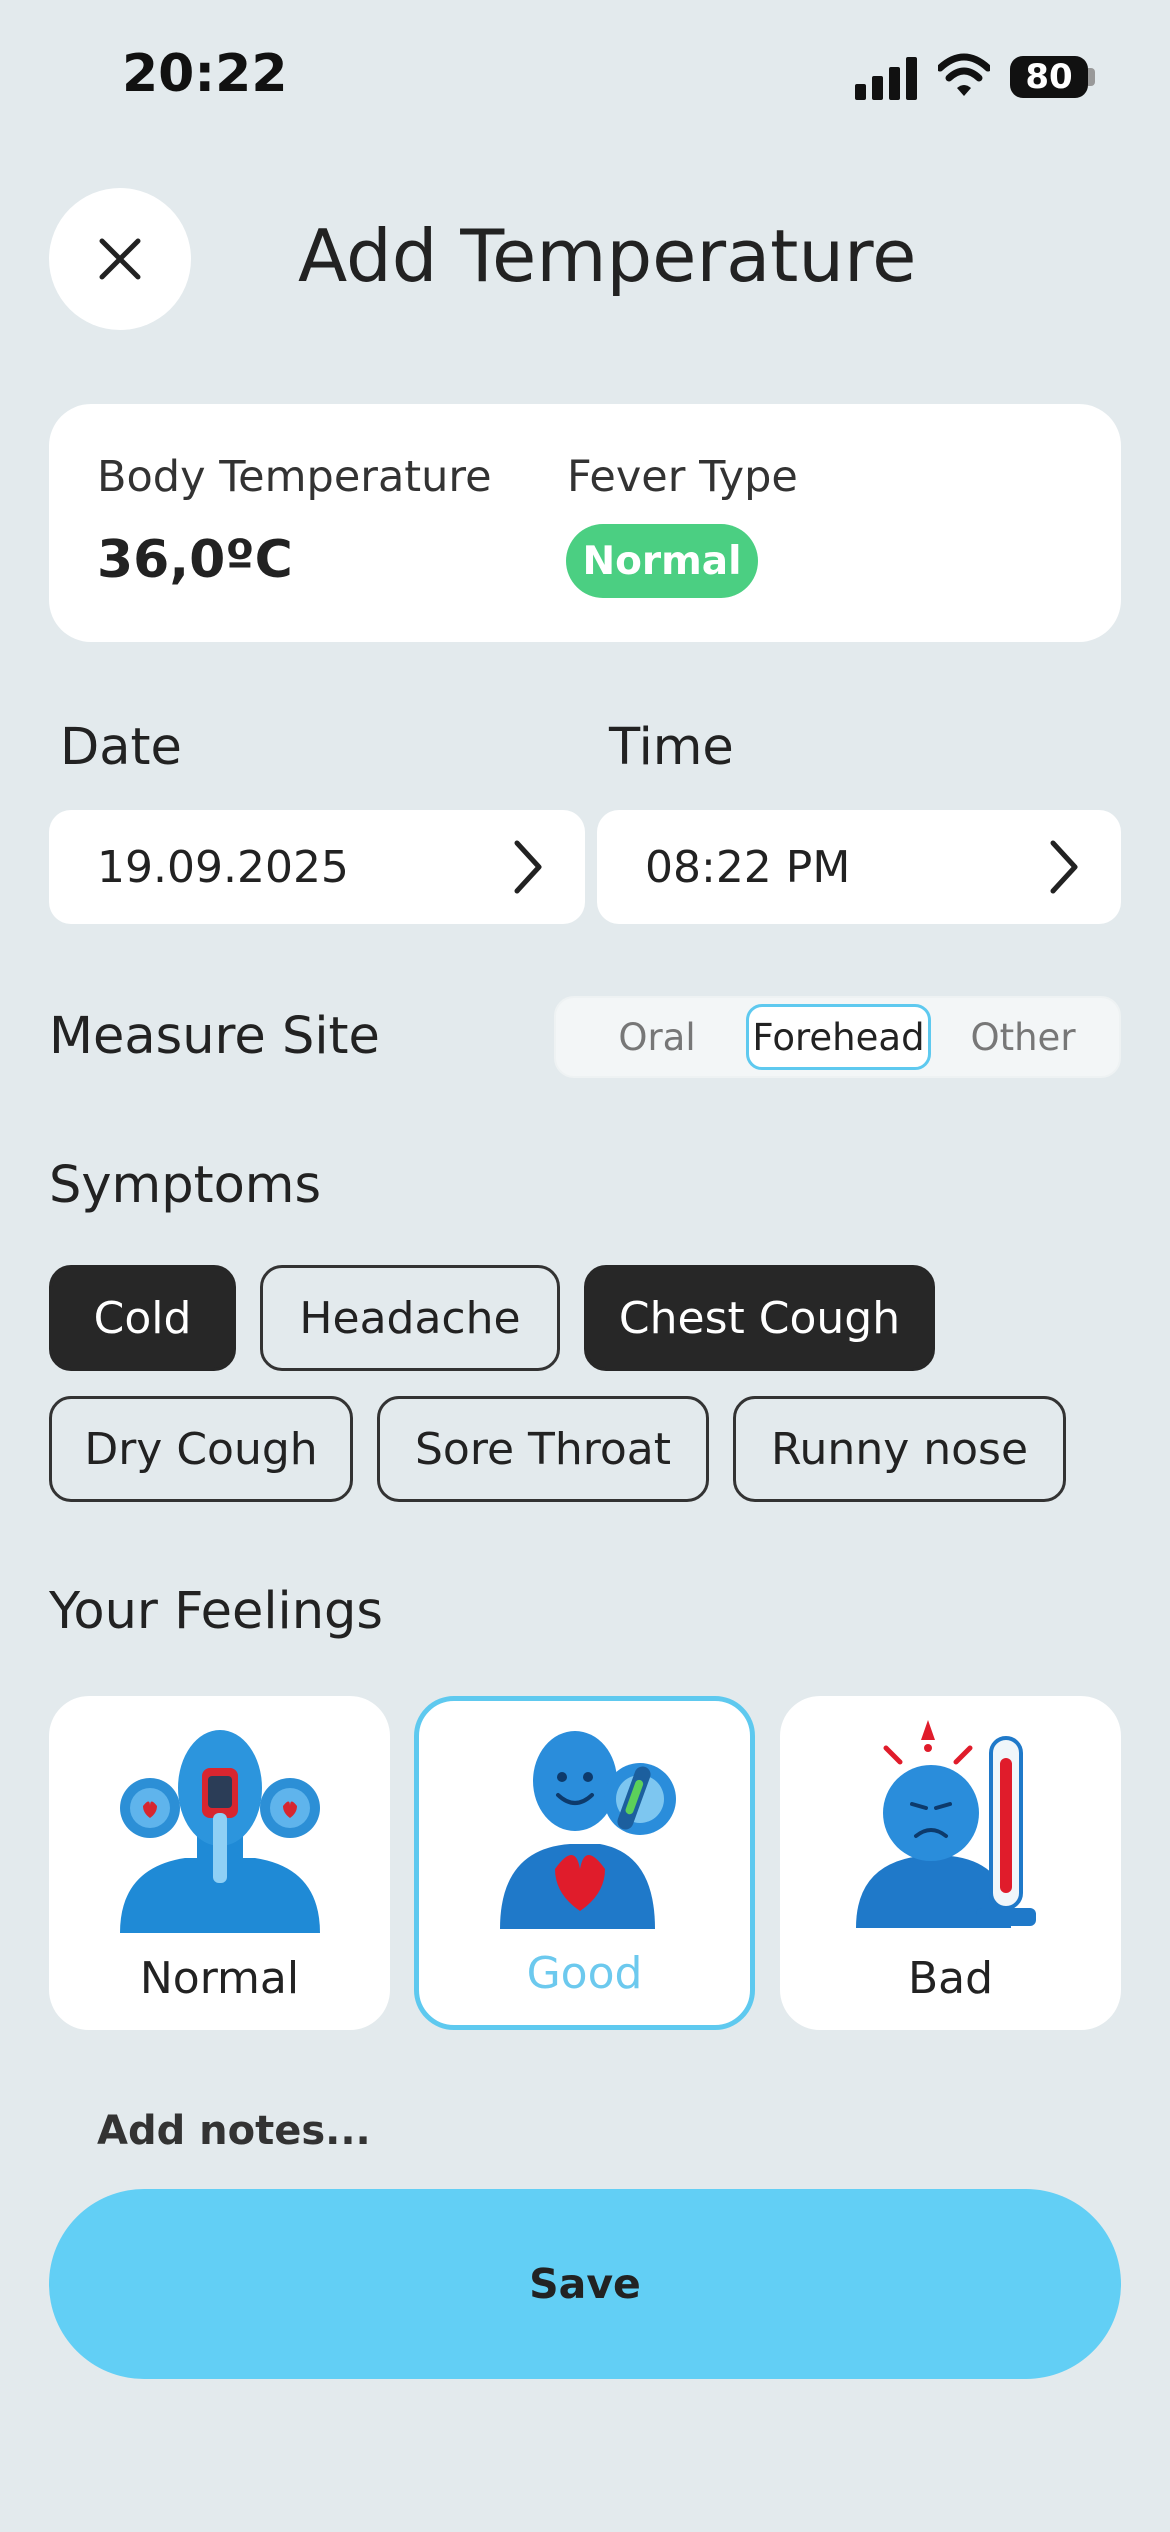 The height and width of the screenshot is (2532, 1170). Describe the element at coordinates (410, 1318) in the screenshot. I see `symptom-chip-headache: Headache` at that location.